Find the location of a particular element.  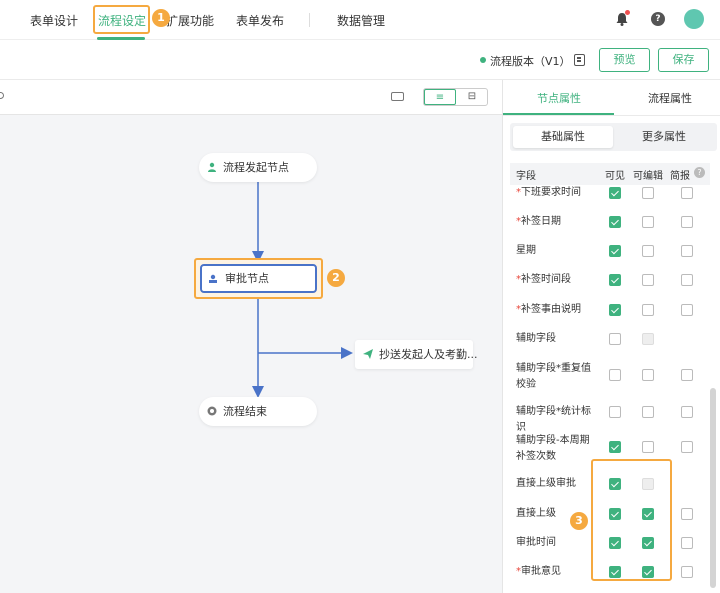

callout-badge-1: 1 is located at coordinates (161, 18).